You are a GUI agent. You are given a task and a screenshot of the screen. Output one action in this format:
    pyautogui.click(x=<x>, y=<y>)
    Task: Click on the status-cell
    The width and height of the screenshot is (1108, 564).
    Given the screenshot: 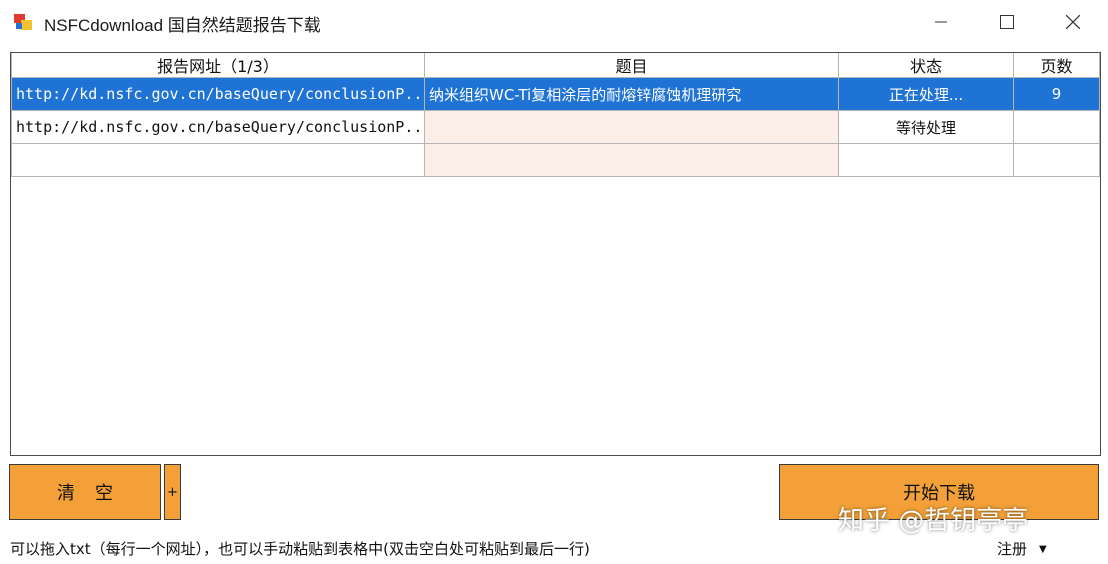 What is the action you would take?
    pyautogui.click(x=926, y=160)
    